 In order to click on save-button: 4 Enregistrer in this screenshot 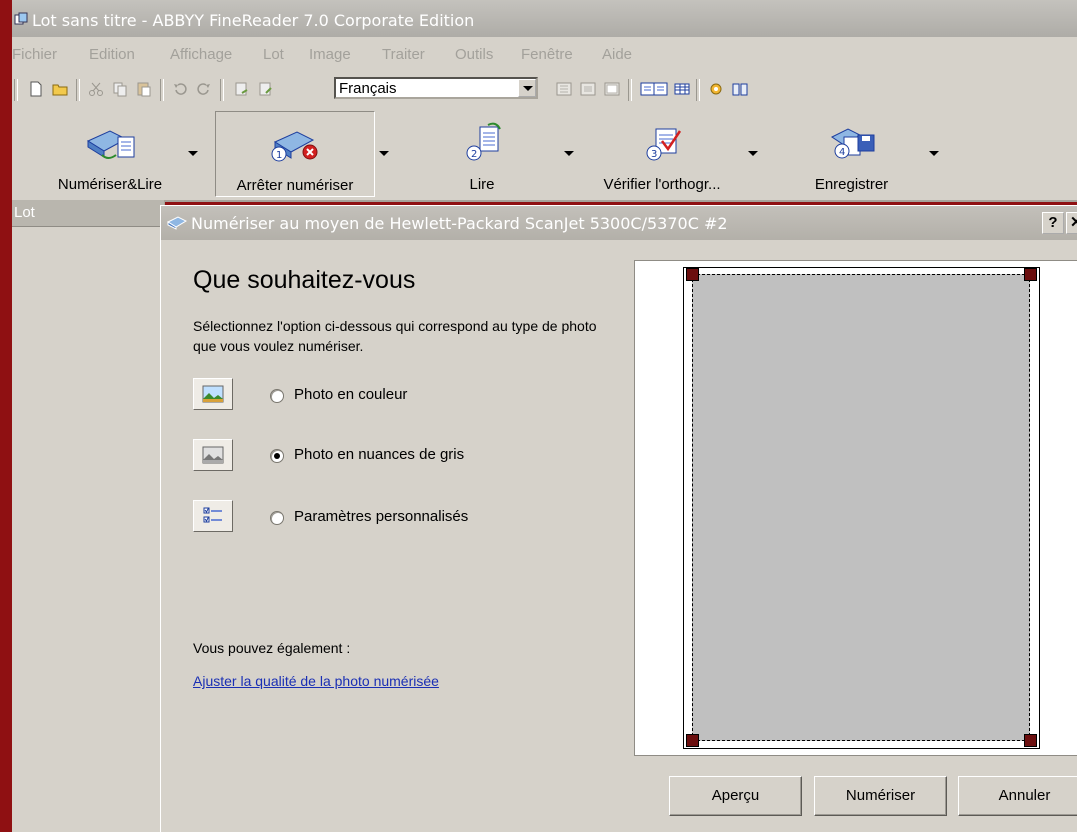, I will do `click(851, 154)`.